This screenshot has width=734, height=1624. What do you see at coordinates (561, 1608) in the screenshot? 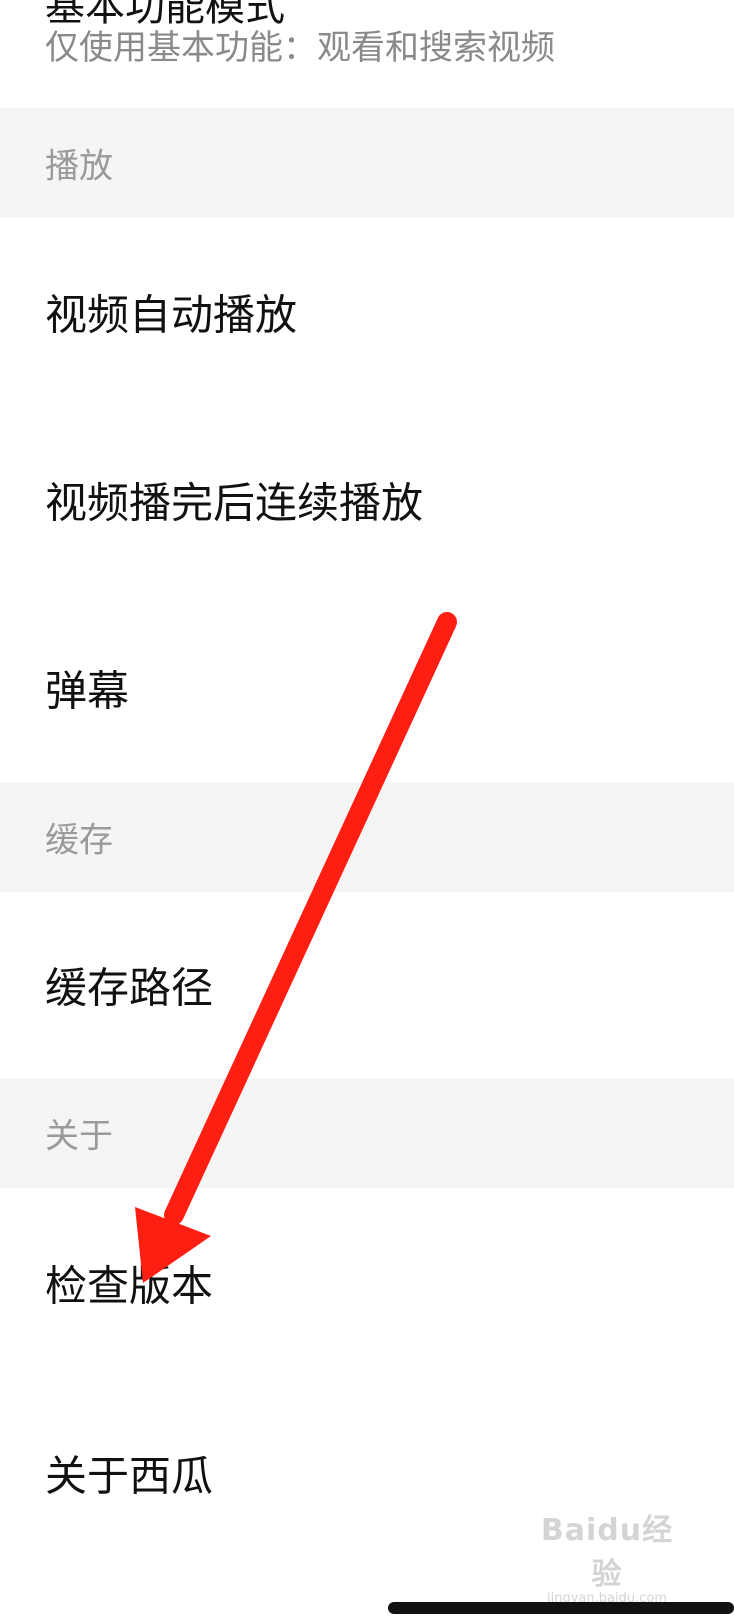
I see `home-indicator` at bounding box center [561, 1608].